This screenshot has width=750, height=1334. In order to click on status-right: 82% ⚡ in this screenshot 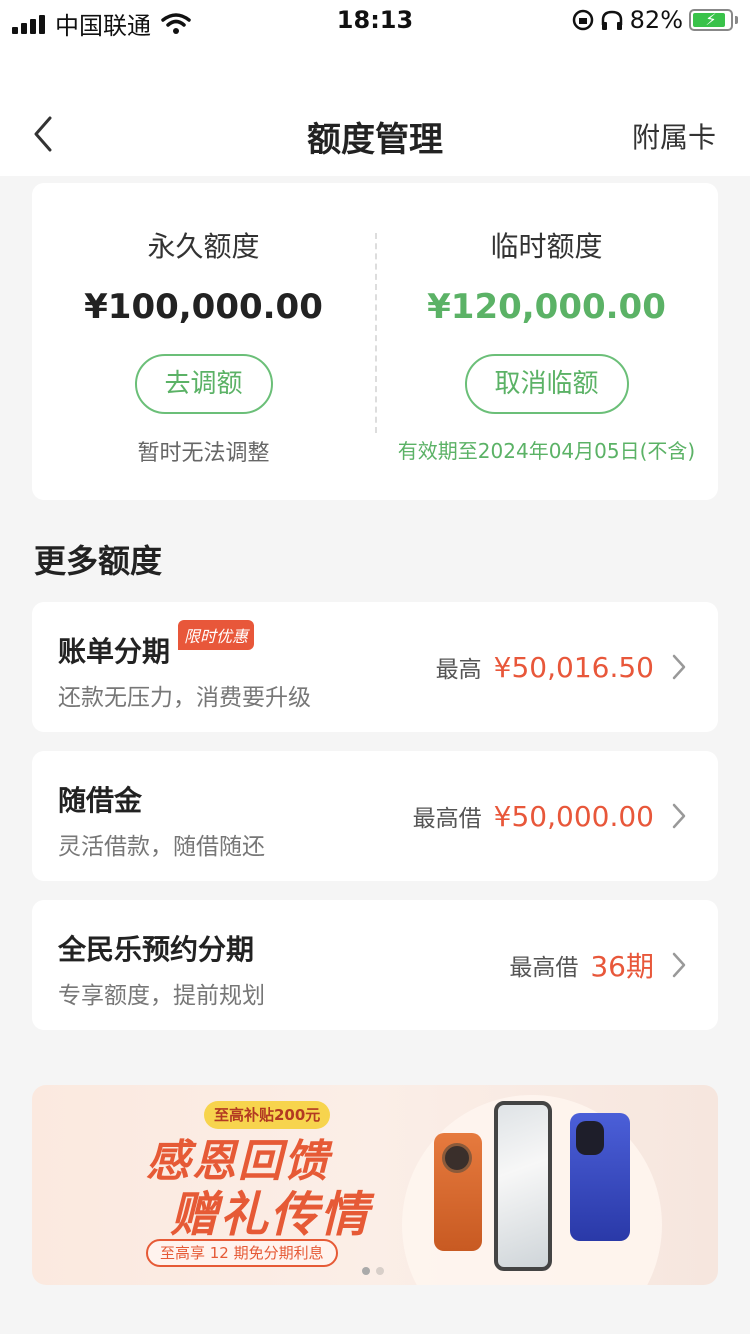, I will do `click(655, 20)`.